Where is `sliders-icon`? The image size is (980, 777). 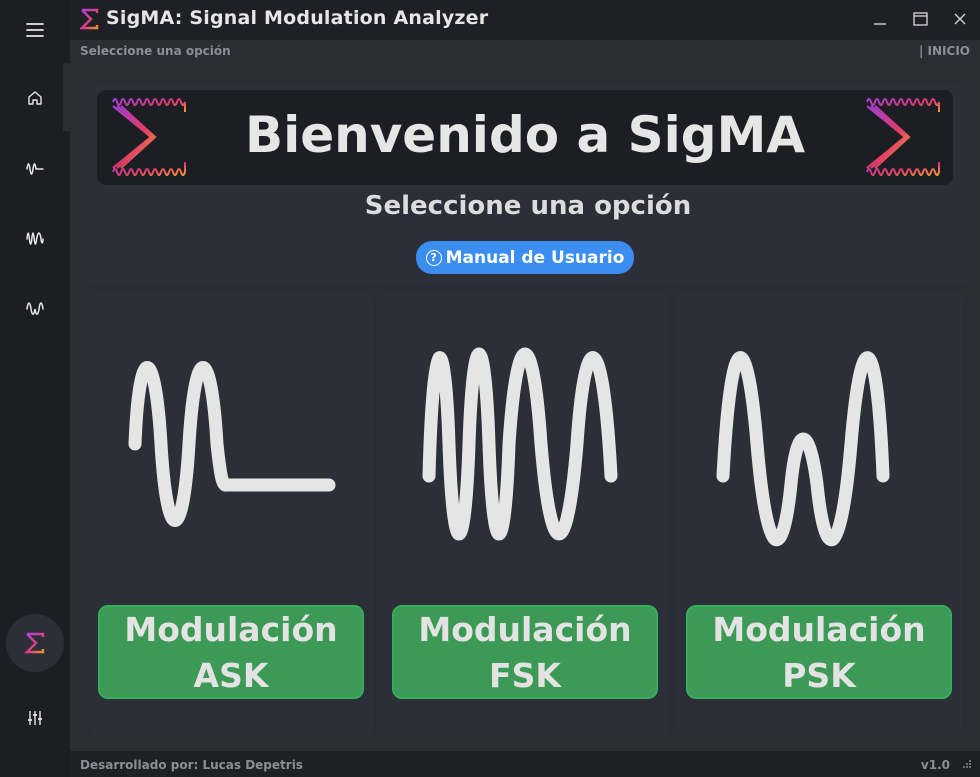
sliders-icon is located at coordinates (35, 718).